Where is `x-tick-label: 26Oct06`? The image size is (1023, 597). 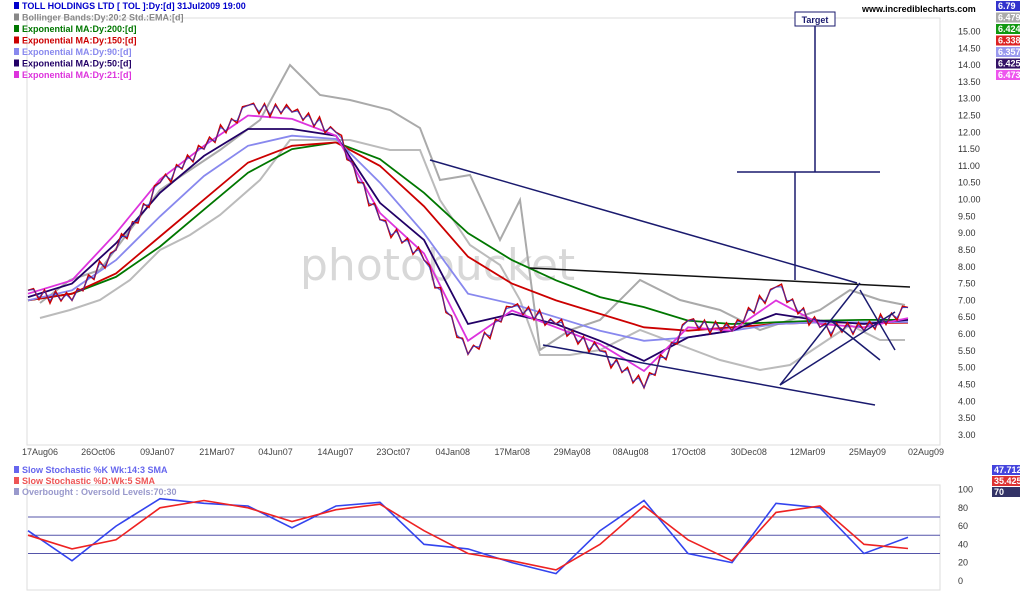
x-tick-label: 26Oct06 is located at coordinates (98, 452).